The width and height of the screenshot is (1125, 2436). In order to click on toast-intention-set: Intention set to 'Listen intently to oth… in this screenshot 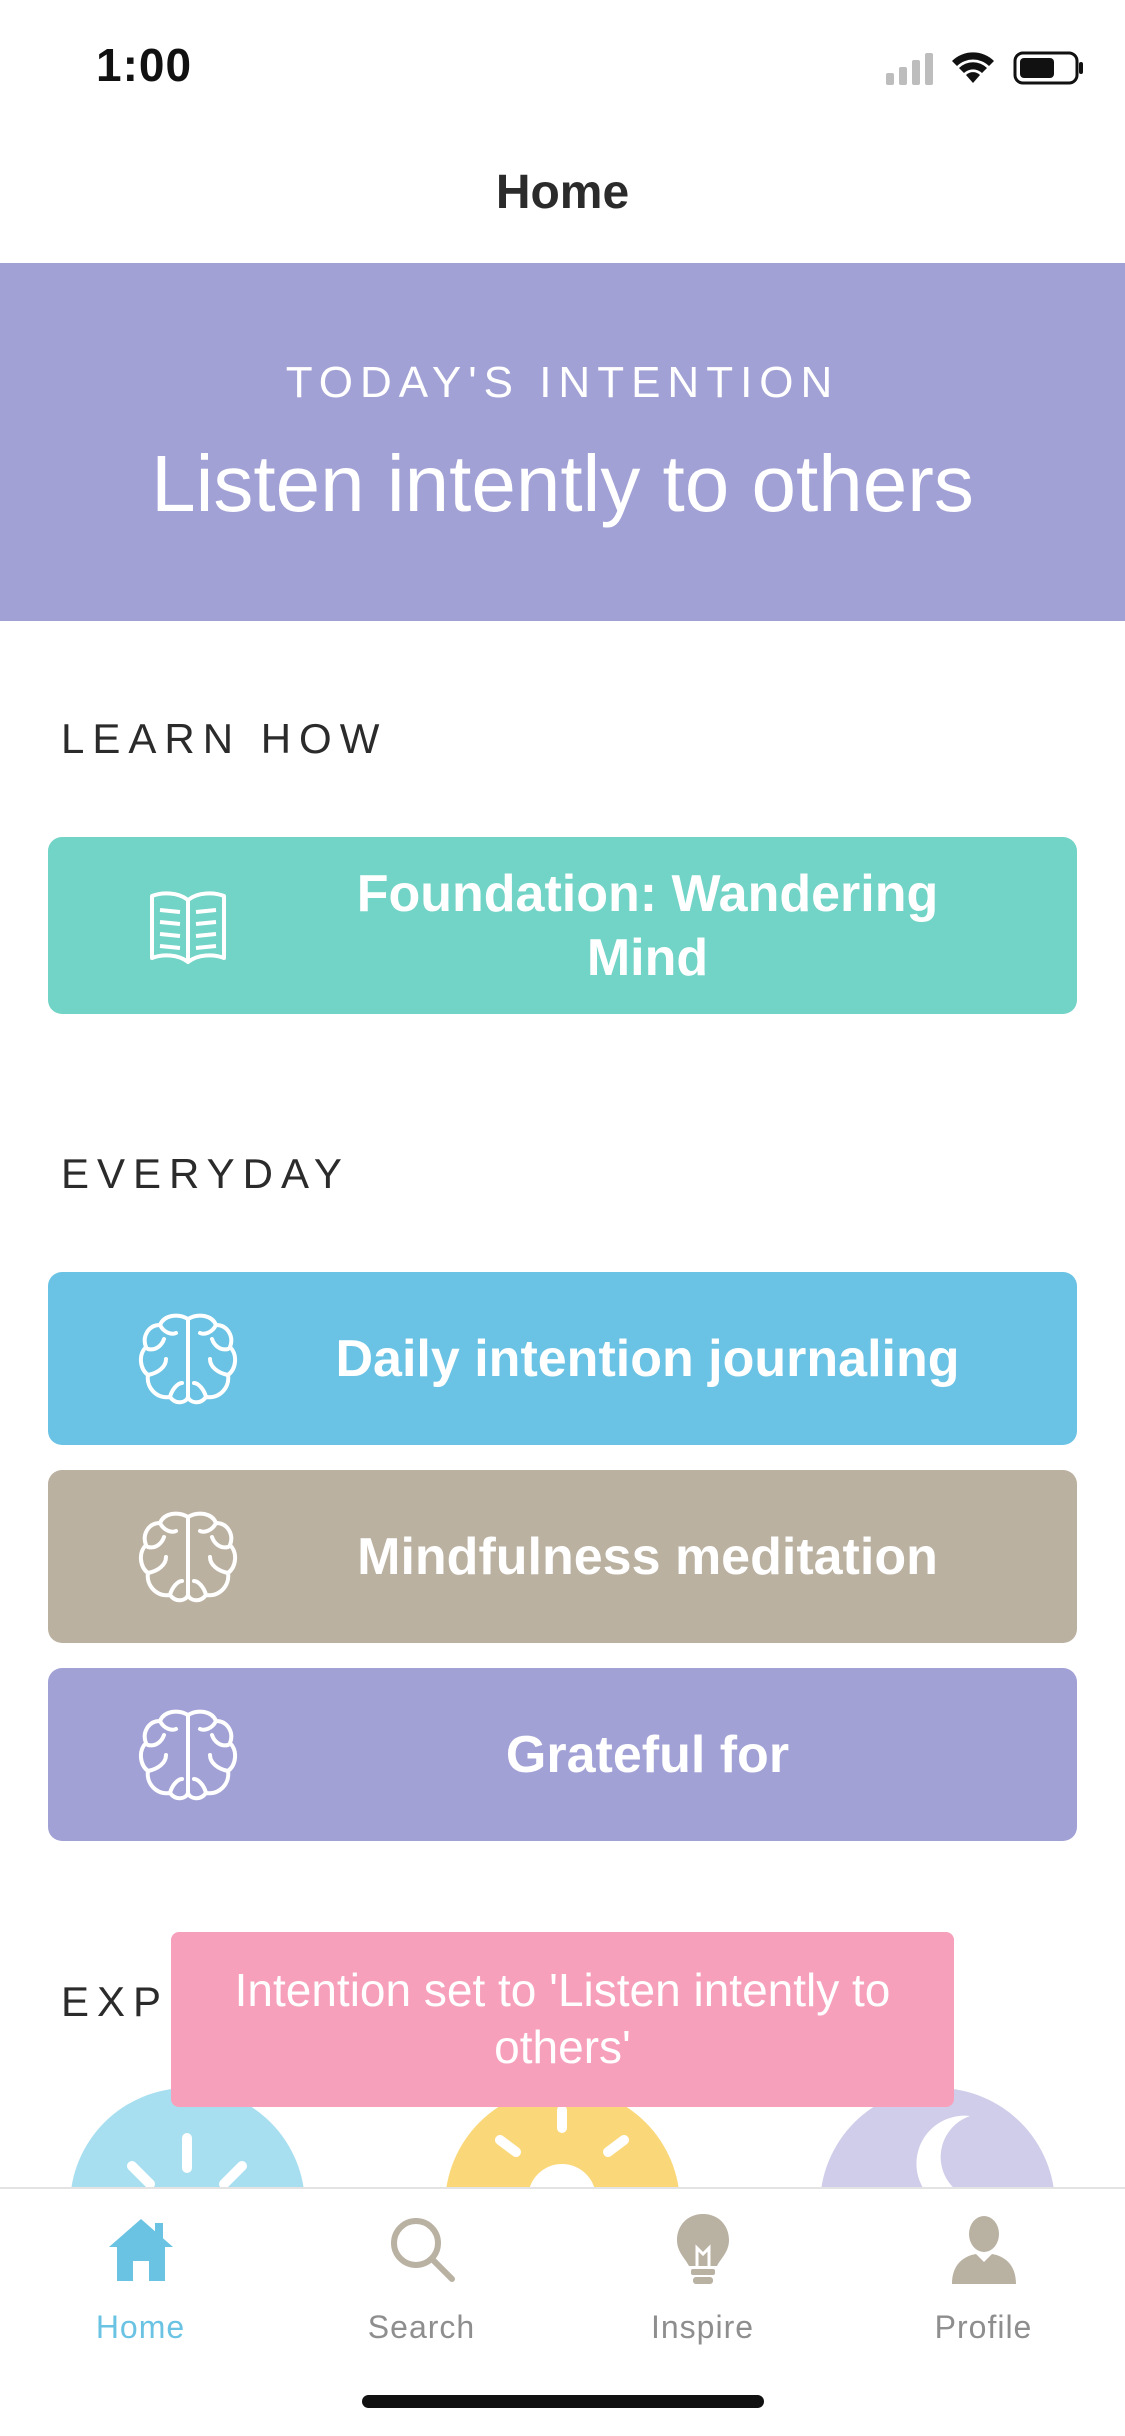, I will do `click(562, 2019)`.